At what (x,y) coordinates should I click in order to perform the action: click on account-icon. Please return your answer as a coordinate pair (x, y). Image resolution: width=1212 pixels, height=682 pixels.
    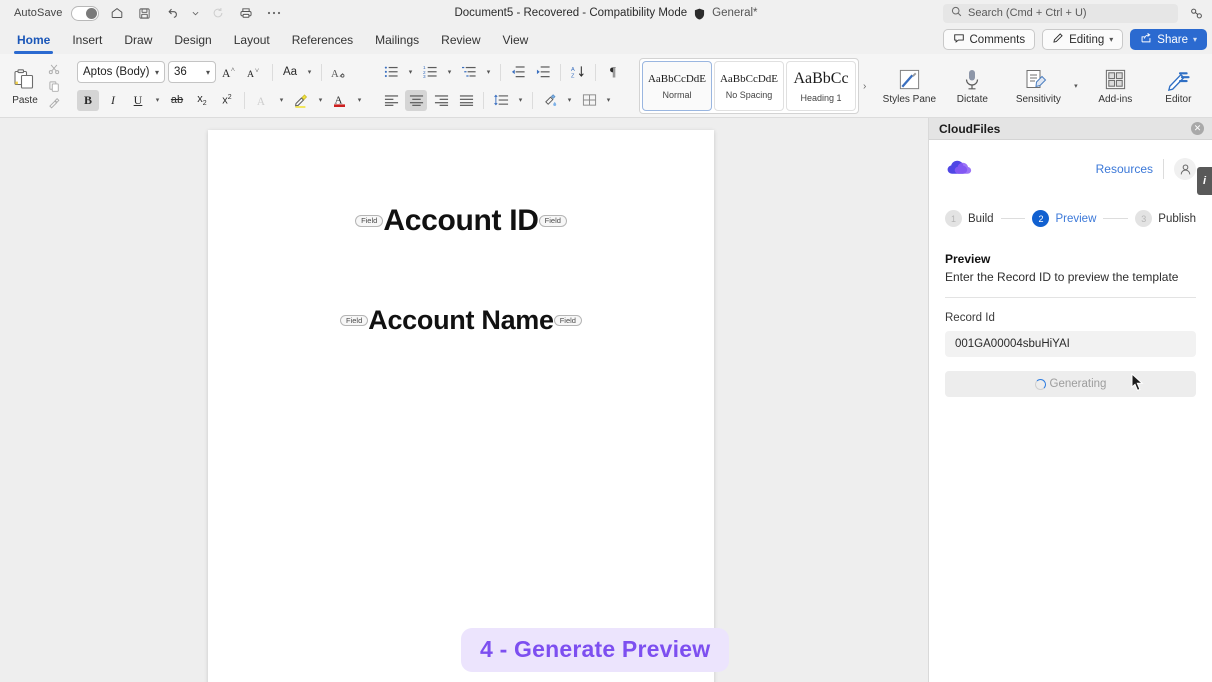
    Looking at the image, I should click on (1185, 169).